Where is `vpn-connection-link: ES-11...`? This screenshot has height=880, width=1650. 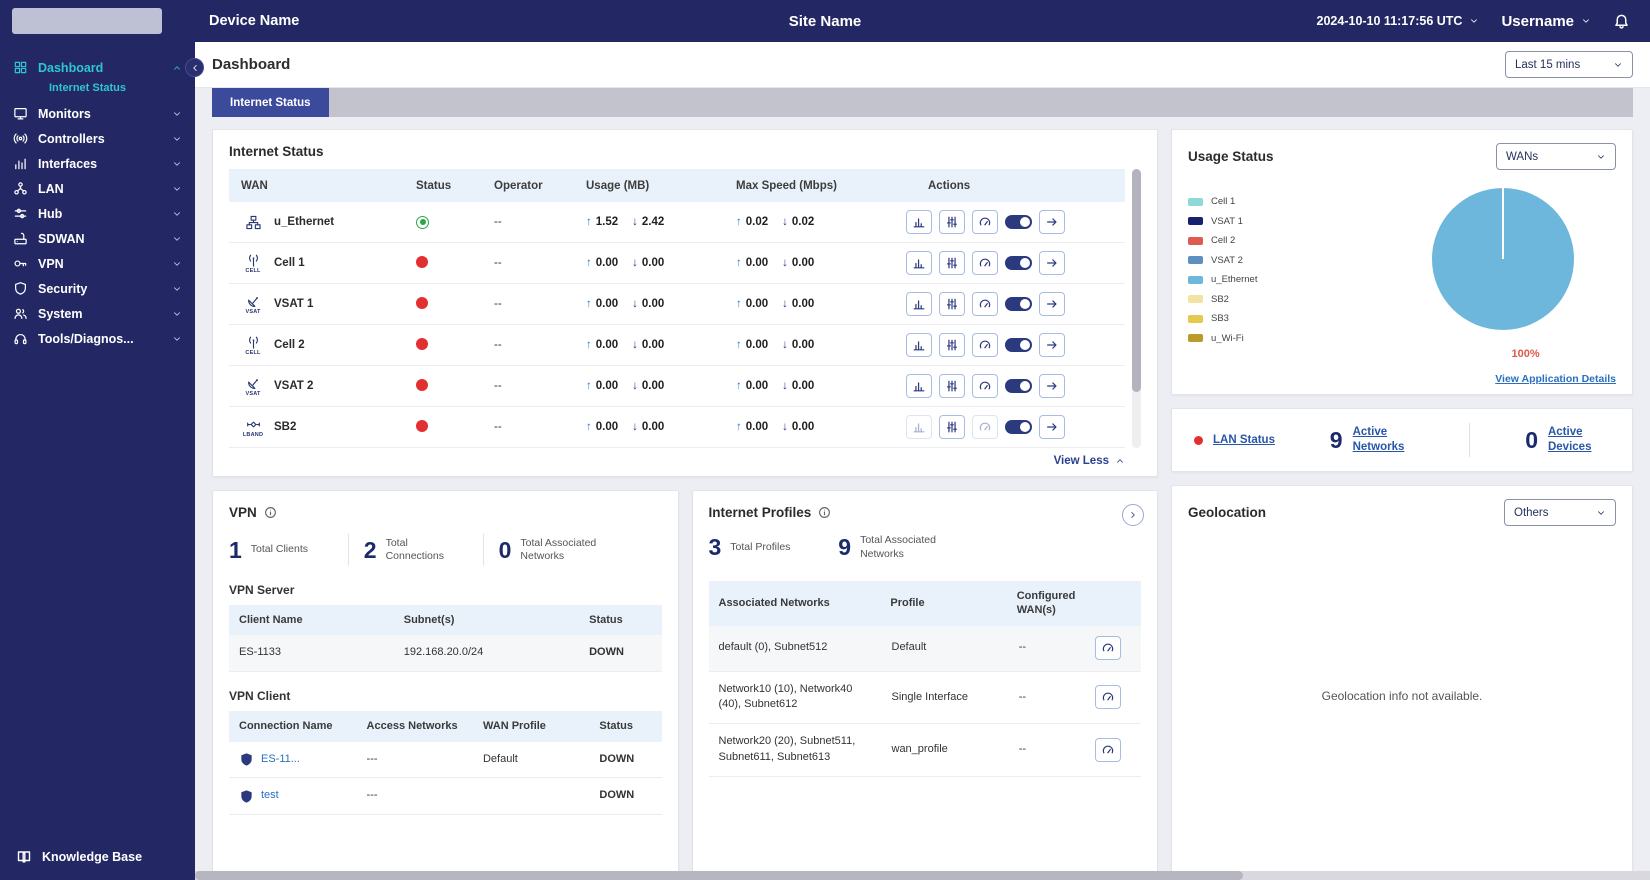
vpn-connection-link: ES-11... is located at coordinates (280, 760).